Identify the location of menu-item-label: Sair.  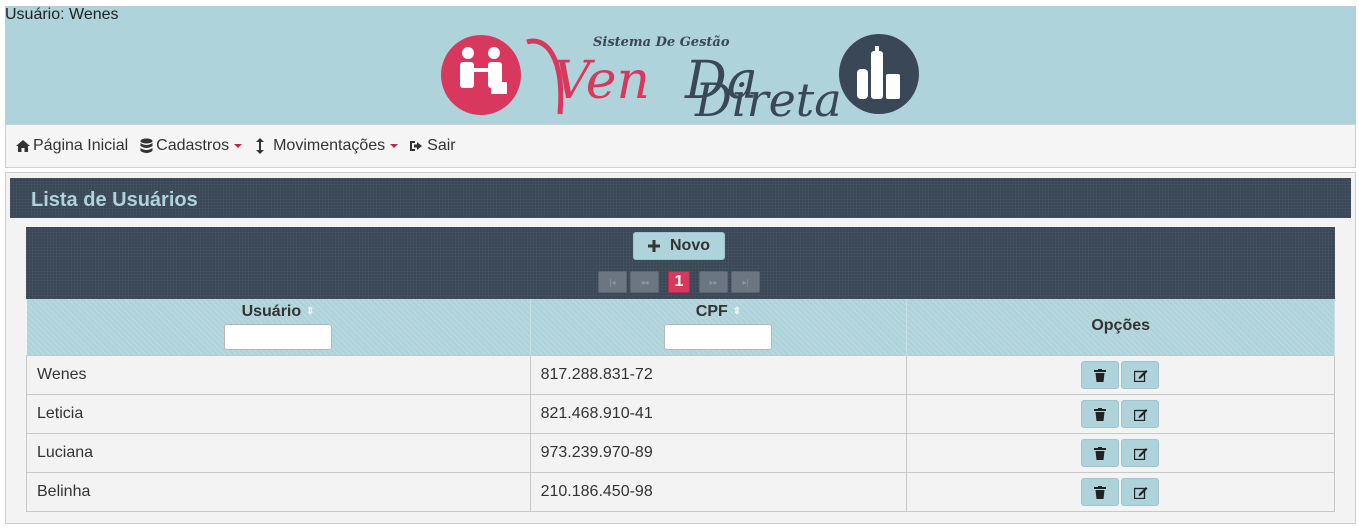
(441, 145).